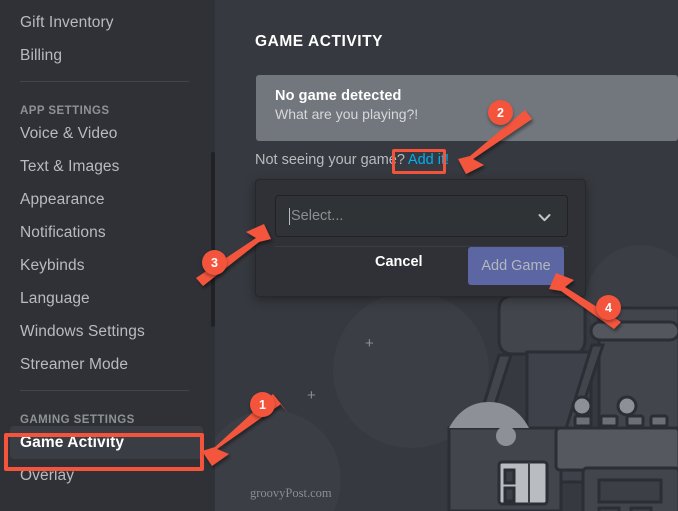  What do you see at coordinates (63, 232) in the screenshot?
I see `sidebar-item-label: Notifications` at bounding box center [63, 232].